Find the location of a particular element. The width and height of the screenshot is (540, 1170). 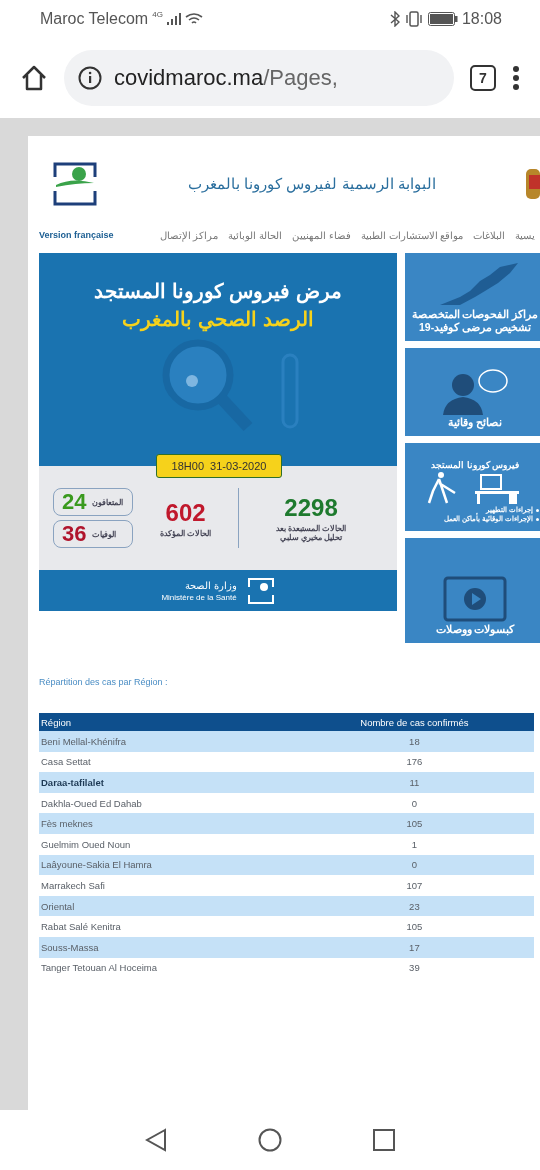

info-tile: كبسولات ووصلات is located at coordinates (472, 590).